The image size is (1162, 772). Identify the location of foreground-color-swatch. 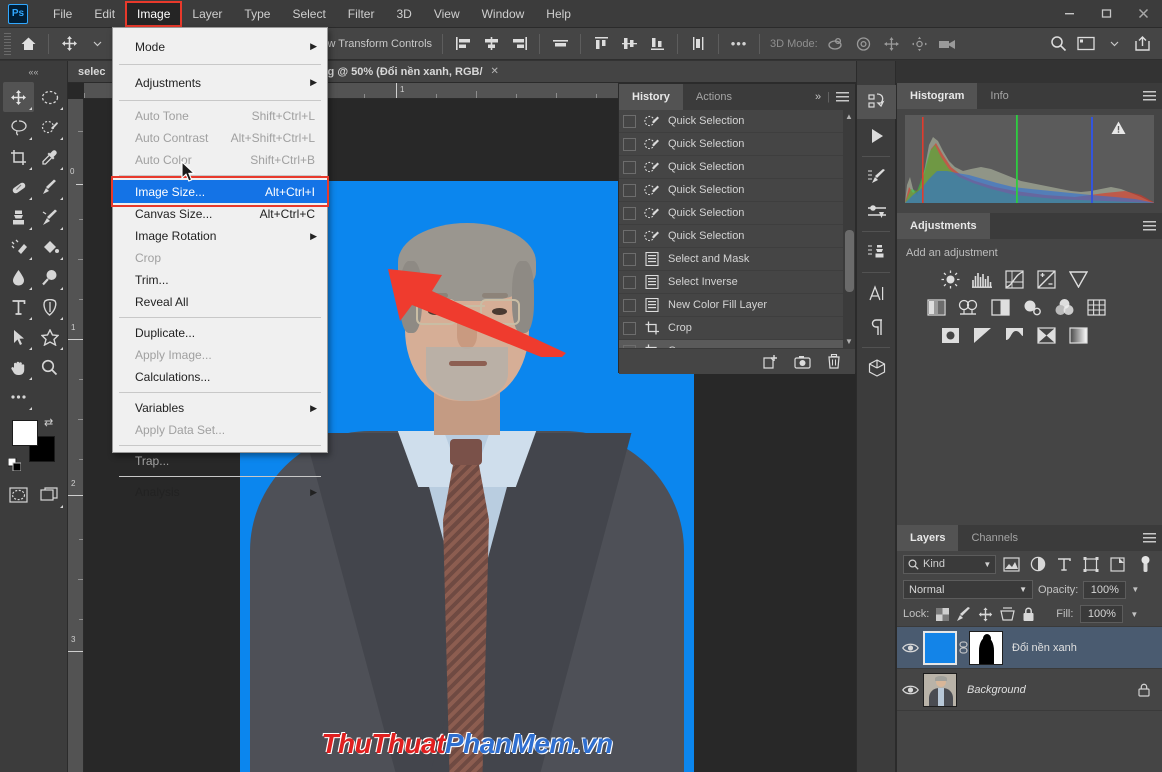
(25, 433).